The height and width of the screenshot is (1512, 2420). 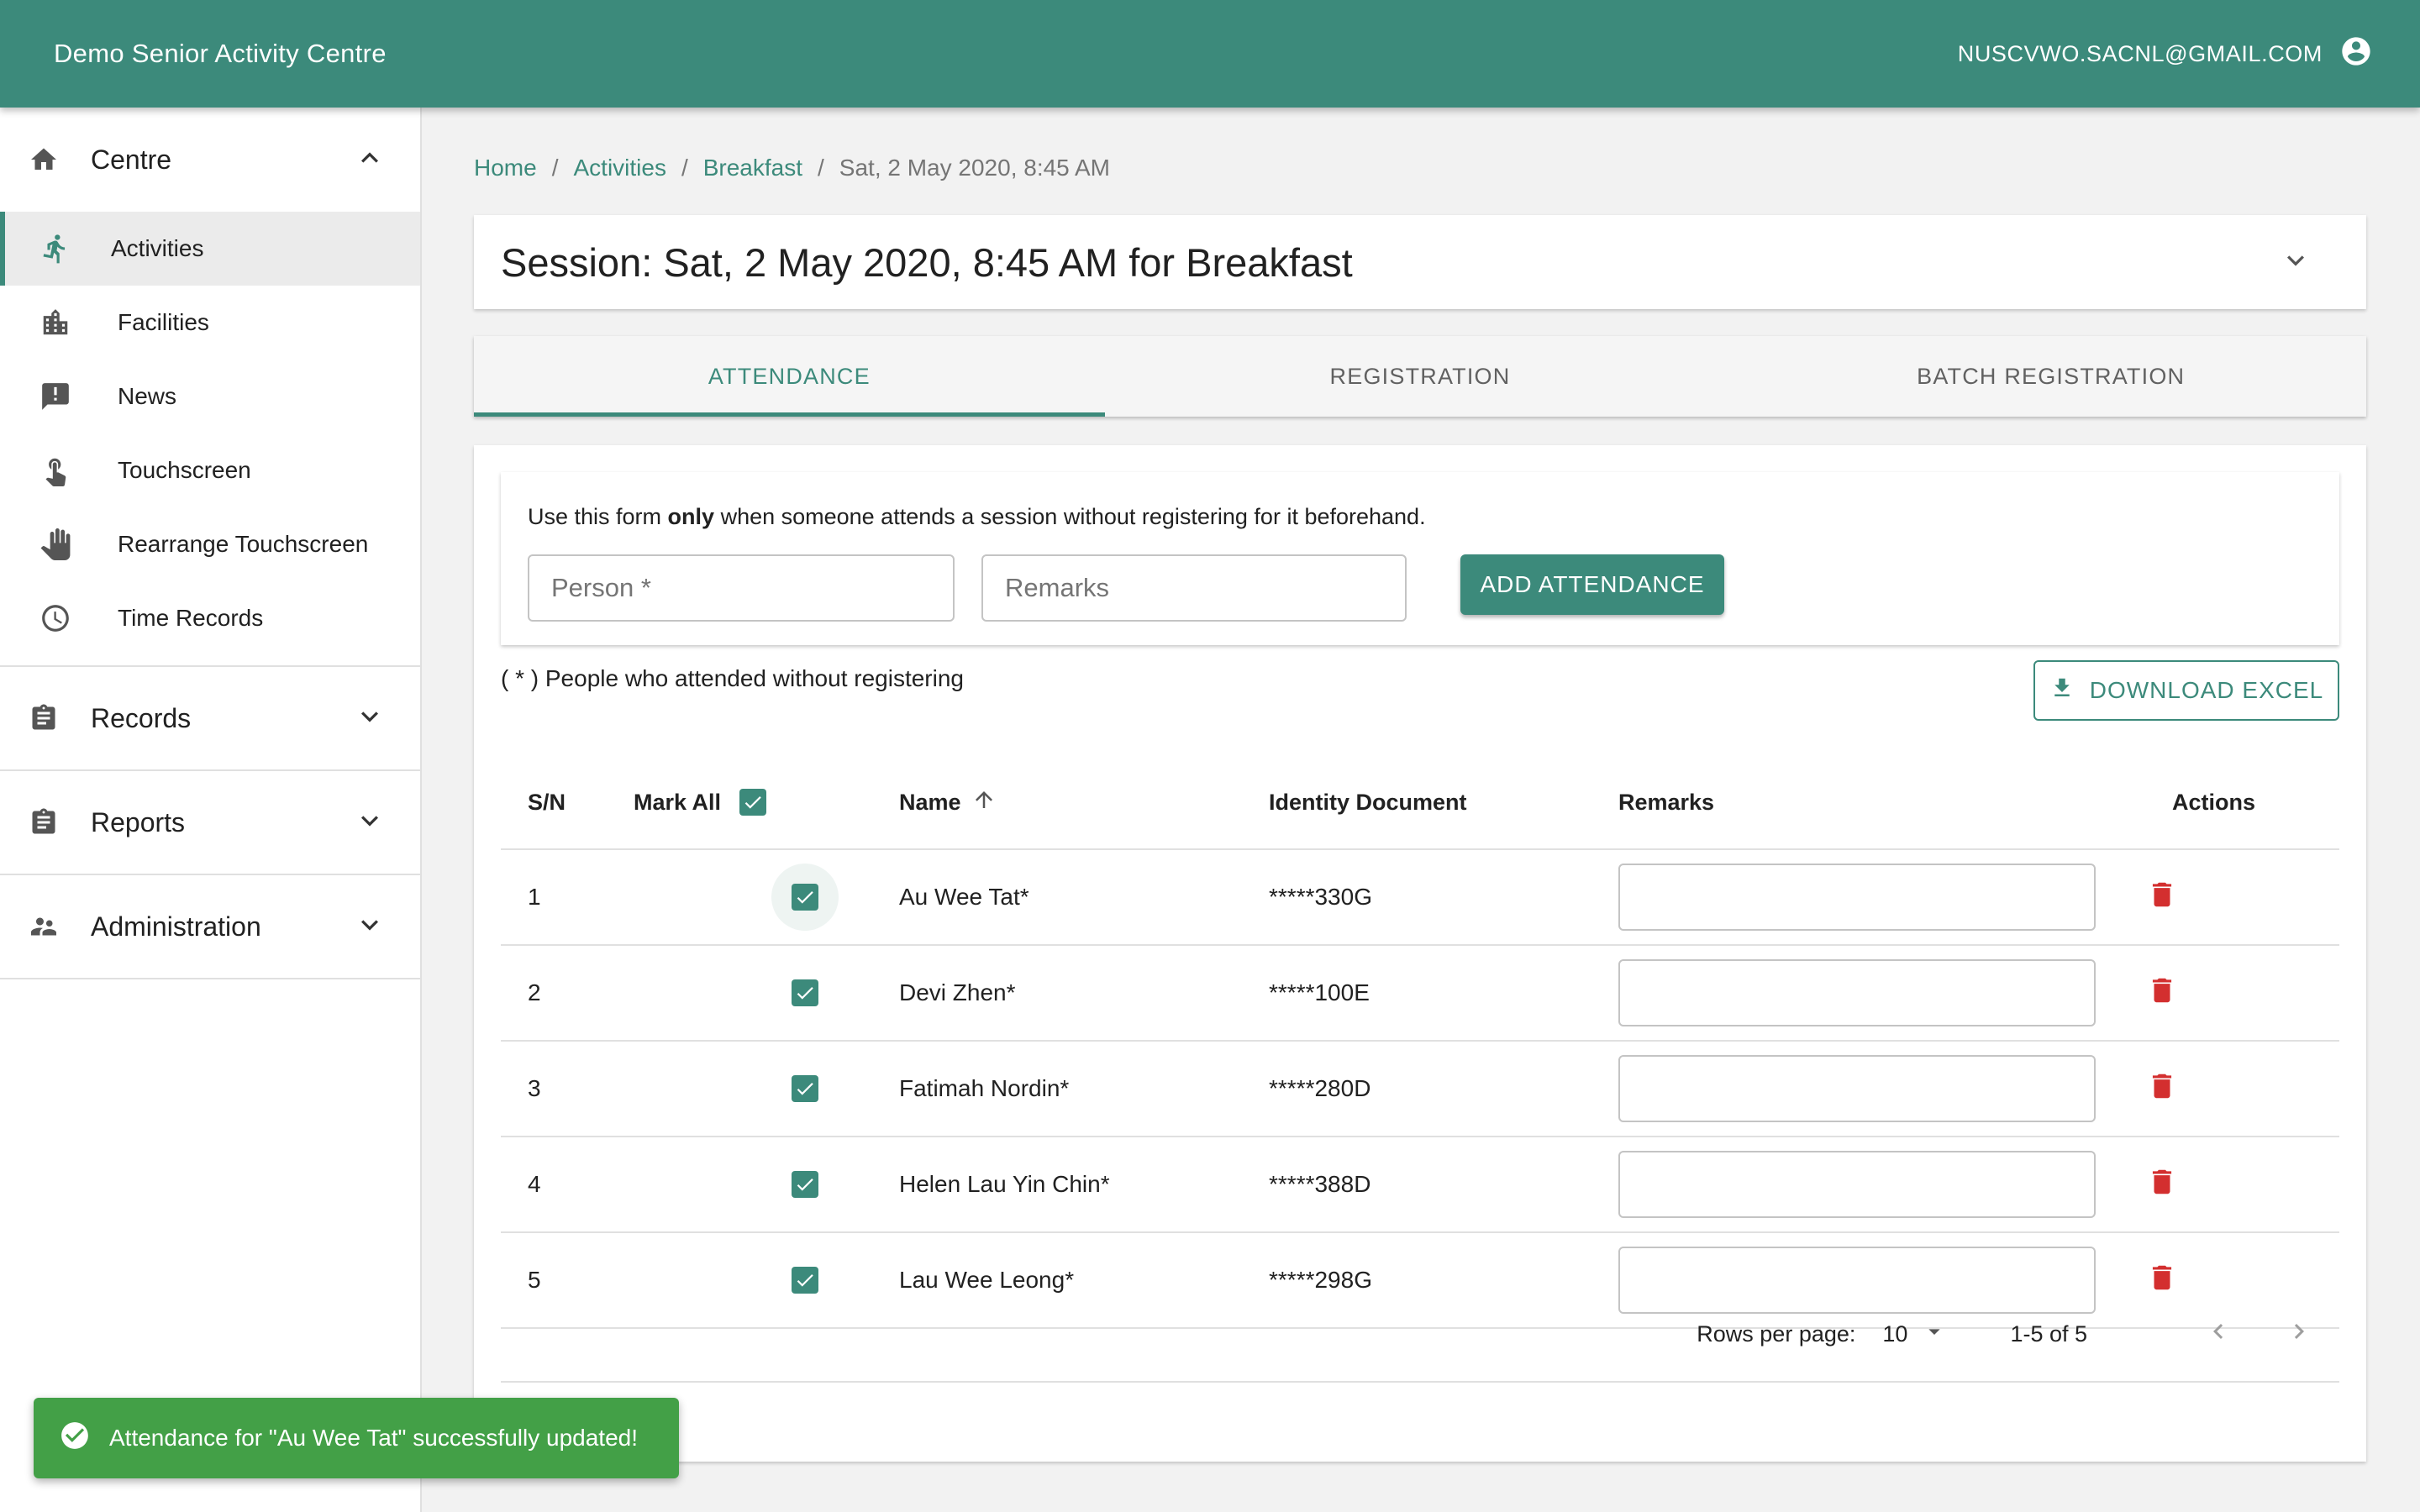 What do you see at coordinates (55, 248) in the screenshot?
I see `run-icon` at bounding box center [55, 248].